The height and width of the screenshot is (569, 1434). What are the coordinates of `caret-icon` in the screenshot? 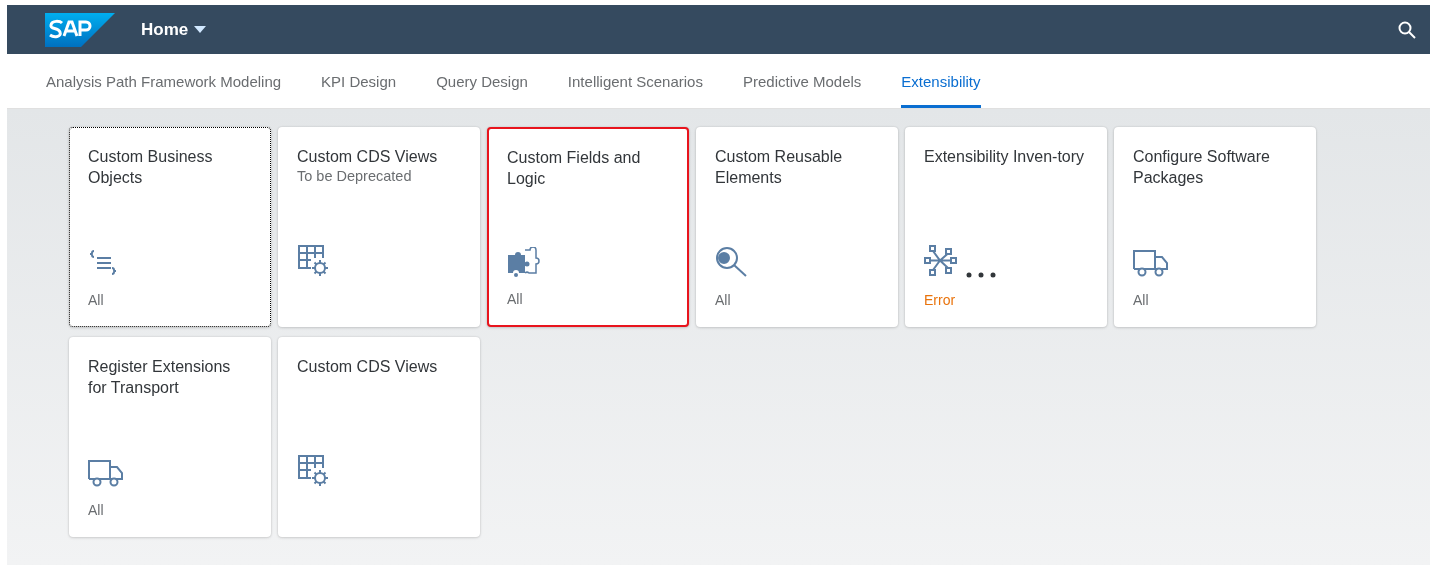 It's located at (200, 29).